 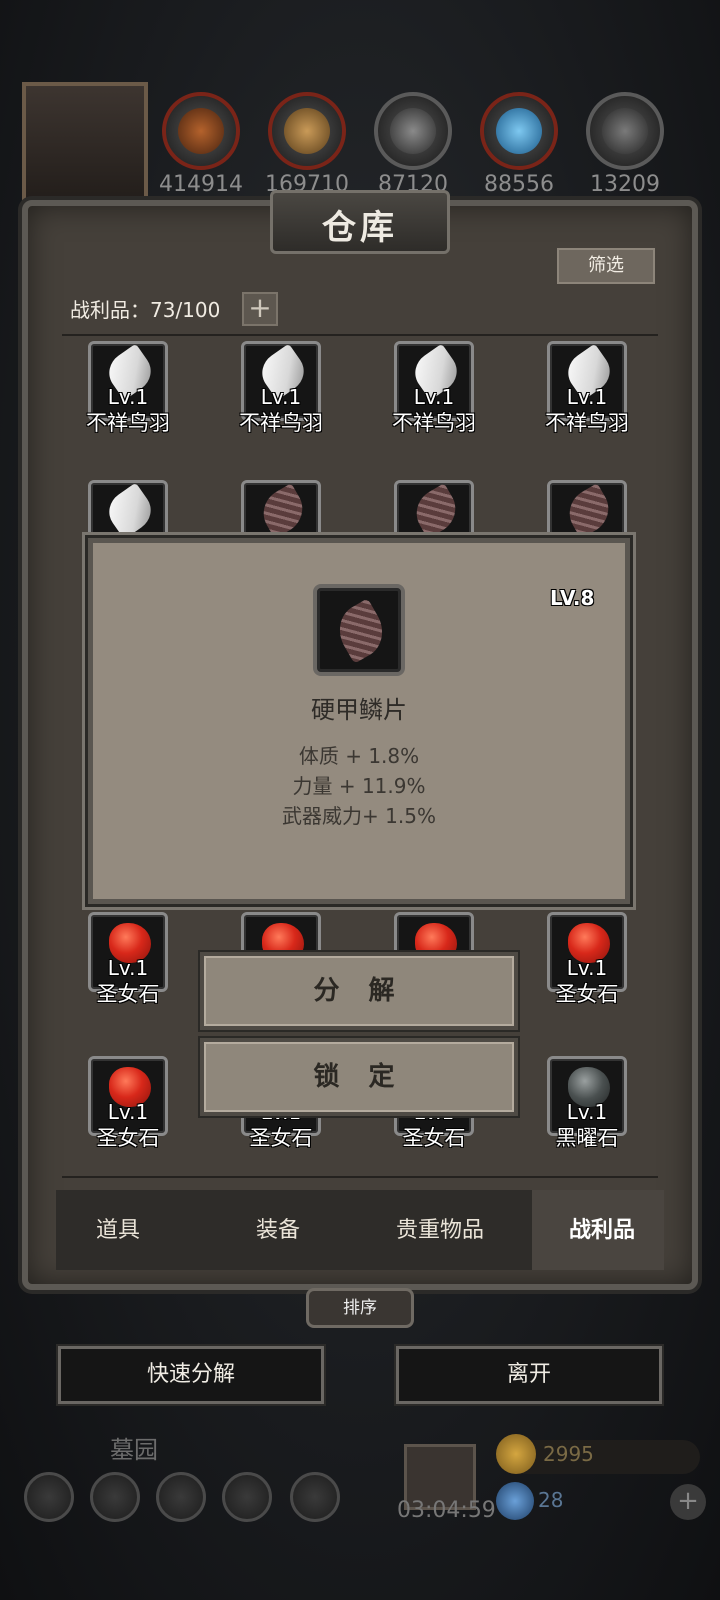 What do you see at coordinates (515, 1501) in the screenshot?
I see `gem-icon` at bounding box center [515, 1501].